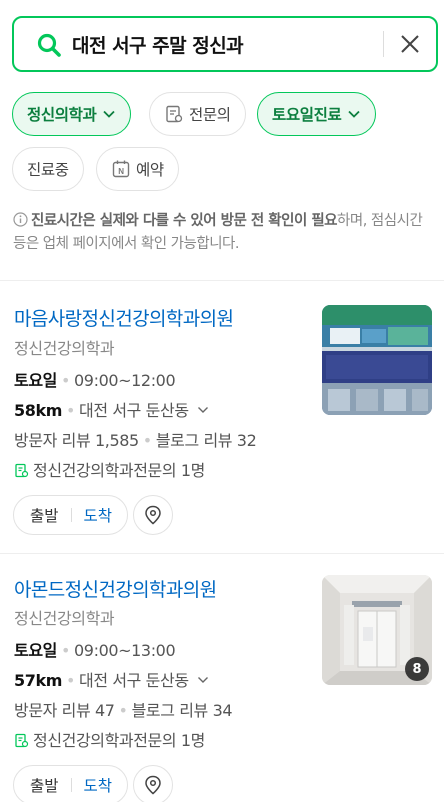 This screenshot has width=444, height=802. I want to click on filter-chip-label: 전문의, so click(210, 115).